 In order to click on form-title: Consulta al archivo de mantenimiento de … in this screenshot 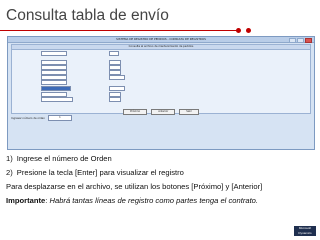, I will do `click(161, 47)`.